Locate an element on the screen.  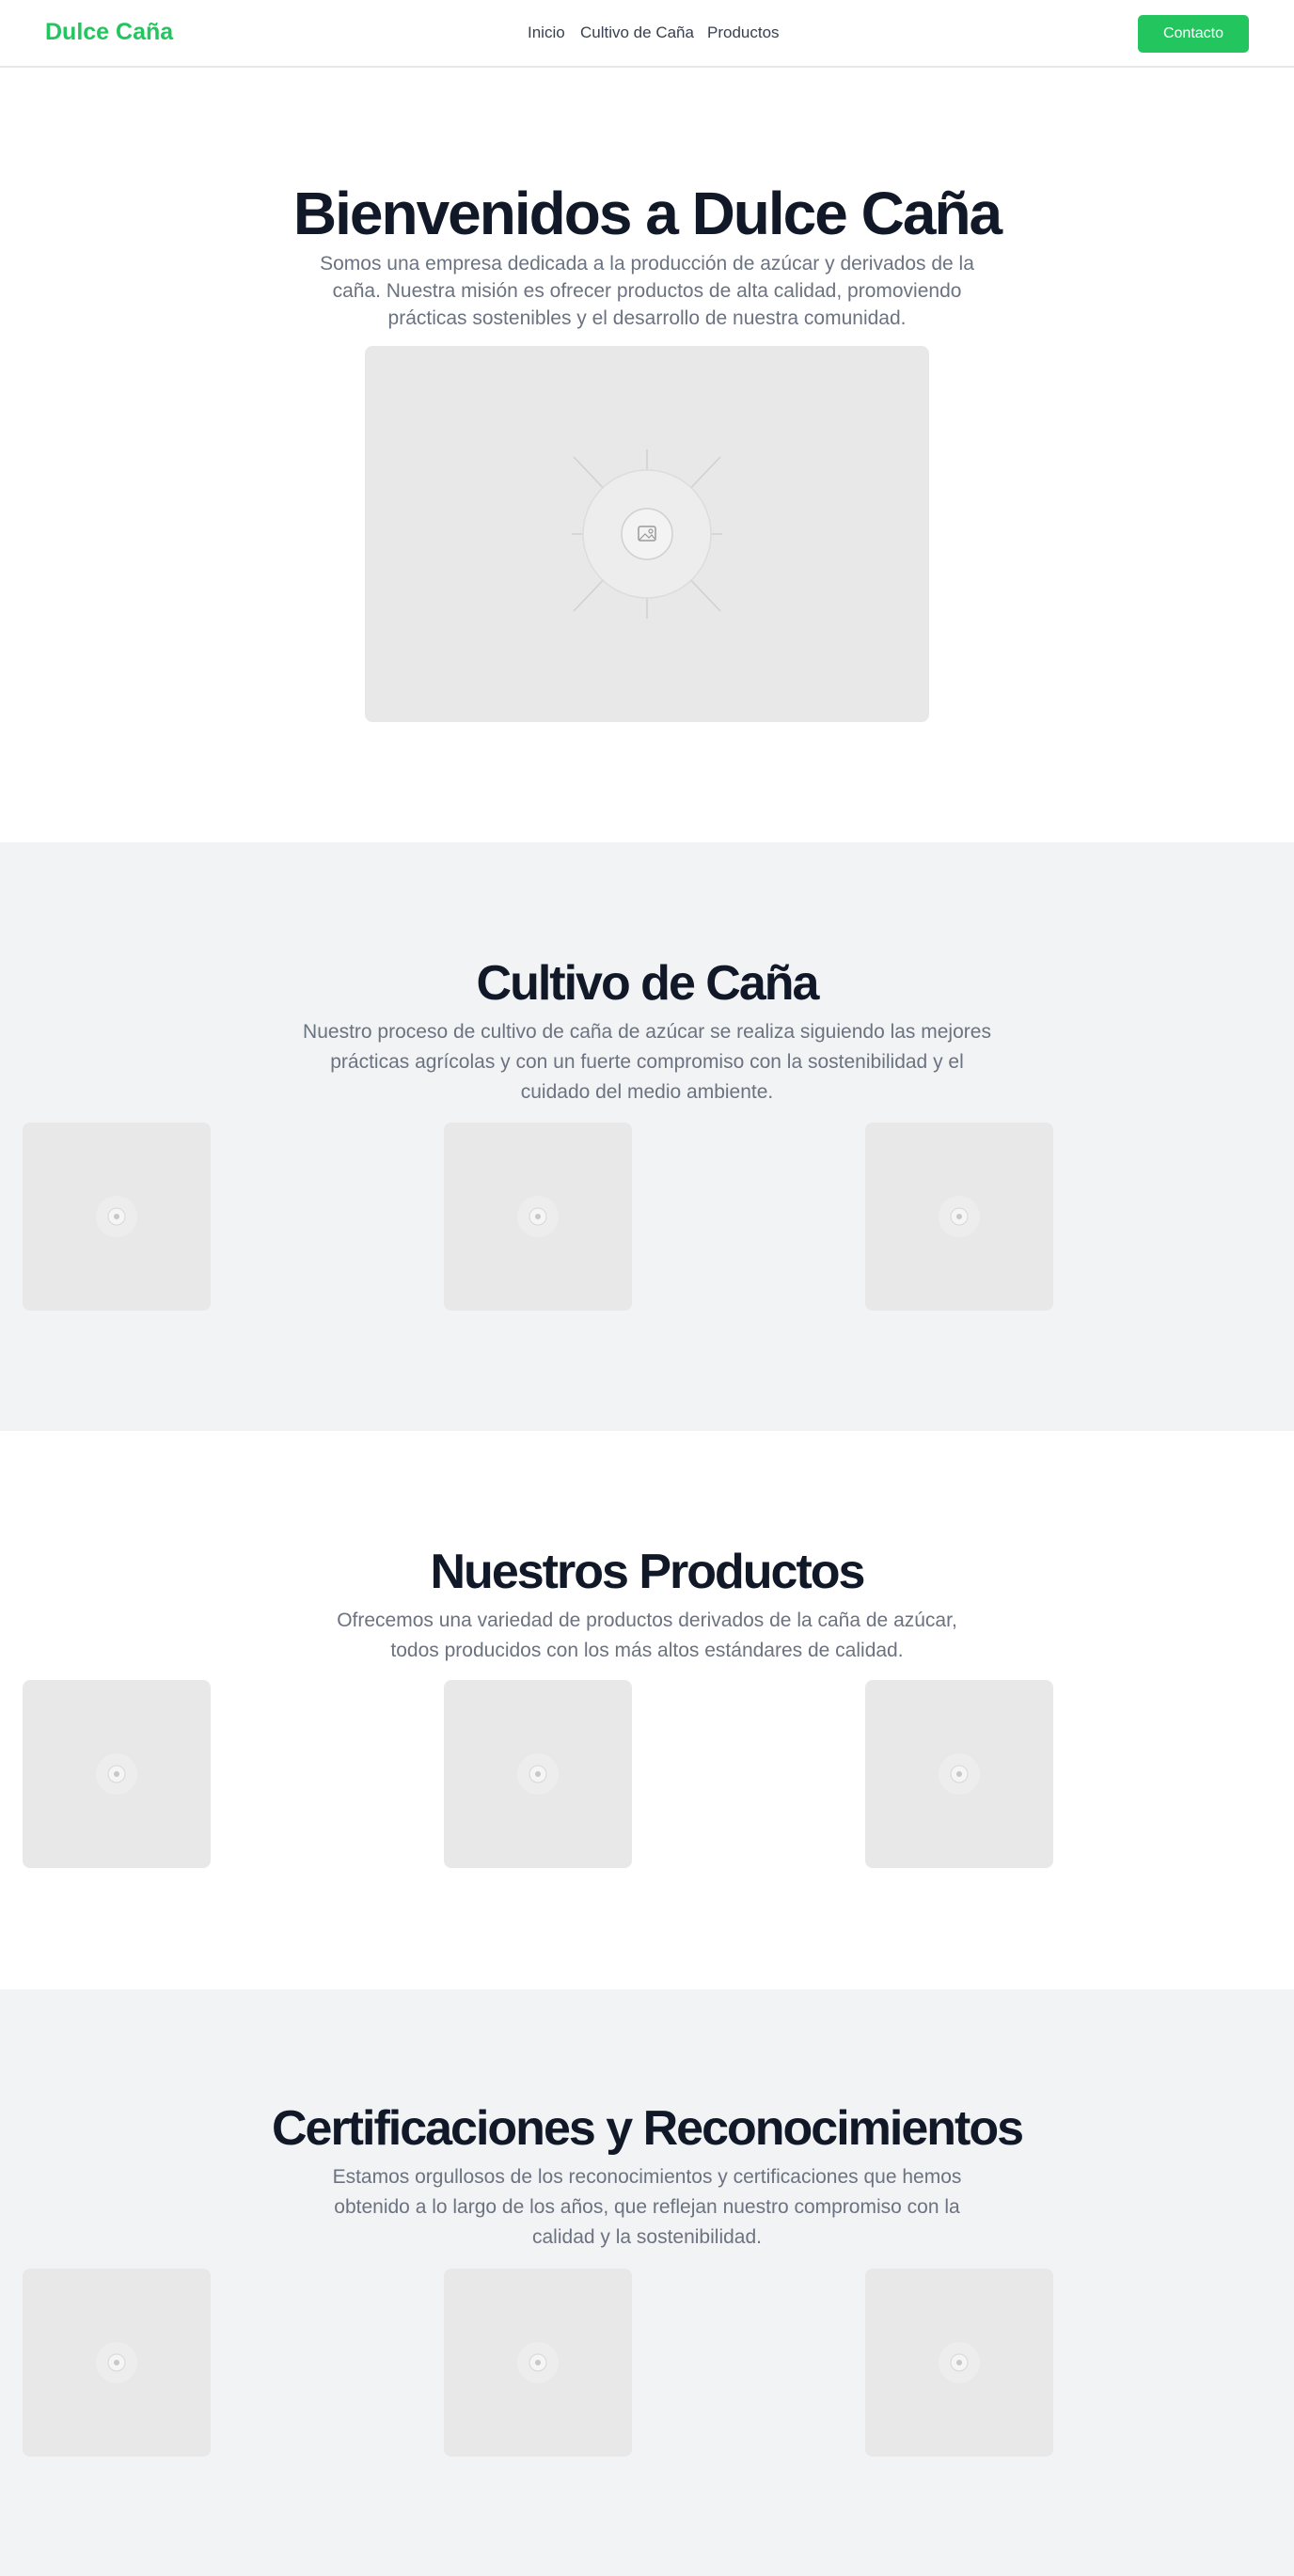
nav-link-inicio: Inicio is located at coordinates (546, 33).